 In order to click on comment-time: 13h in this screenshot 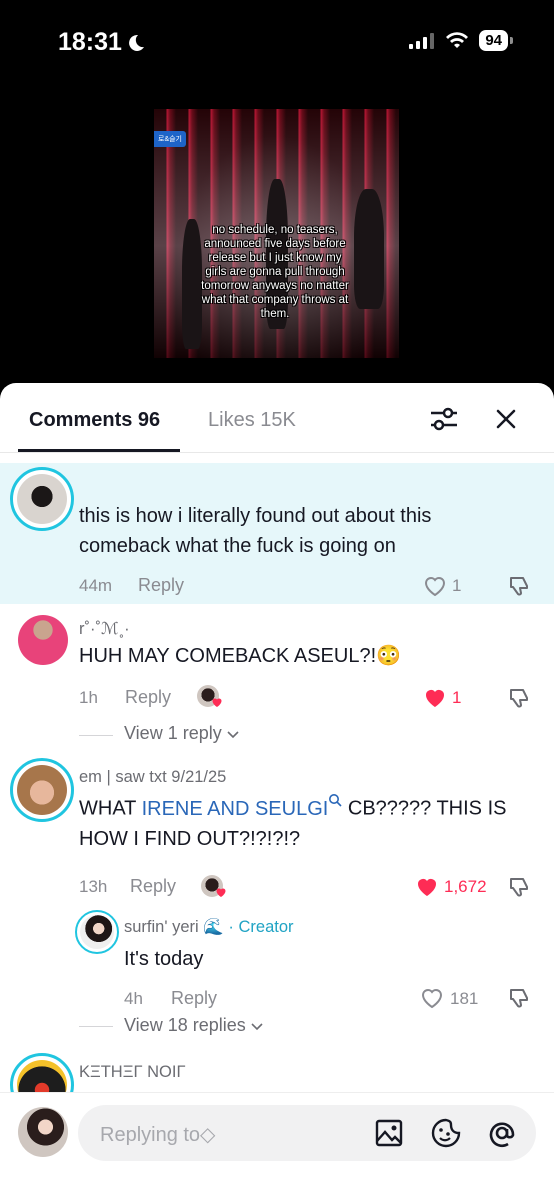, I will do `click(93, 886)`.